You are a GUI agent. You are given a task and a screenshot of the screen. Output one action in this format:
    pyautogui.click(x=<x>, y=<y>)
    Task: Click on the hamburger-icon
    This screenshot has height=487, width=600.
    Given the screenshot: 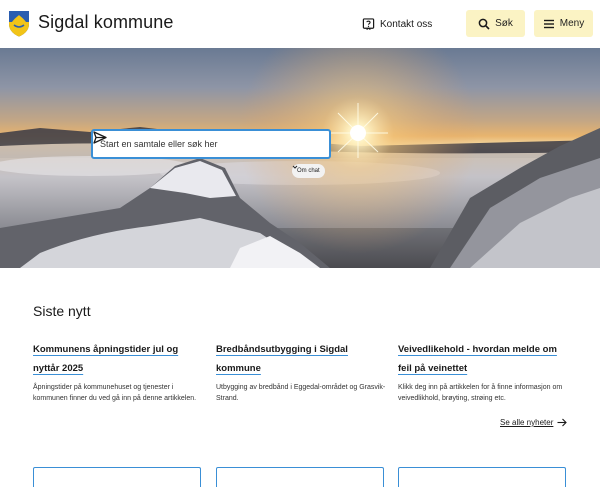 What is the action you would take?
    pyautogui.click(x=548, y=23)
    